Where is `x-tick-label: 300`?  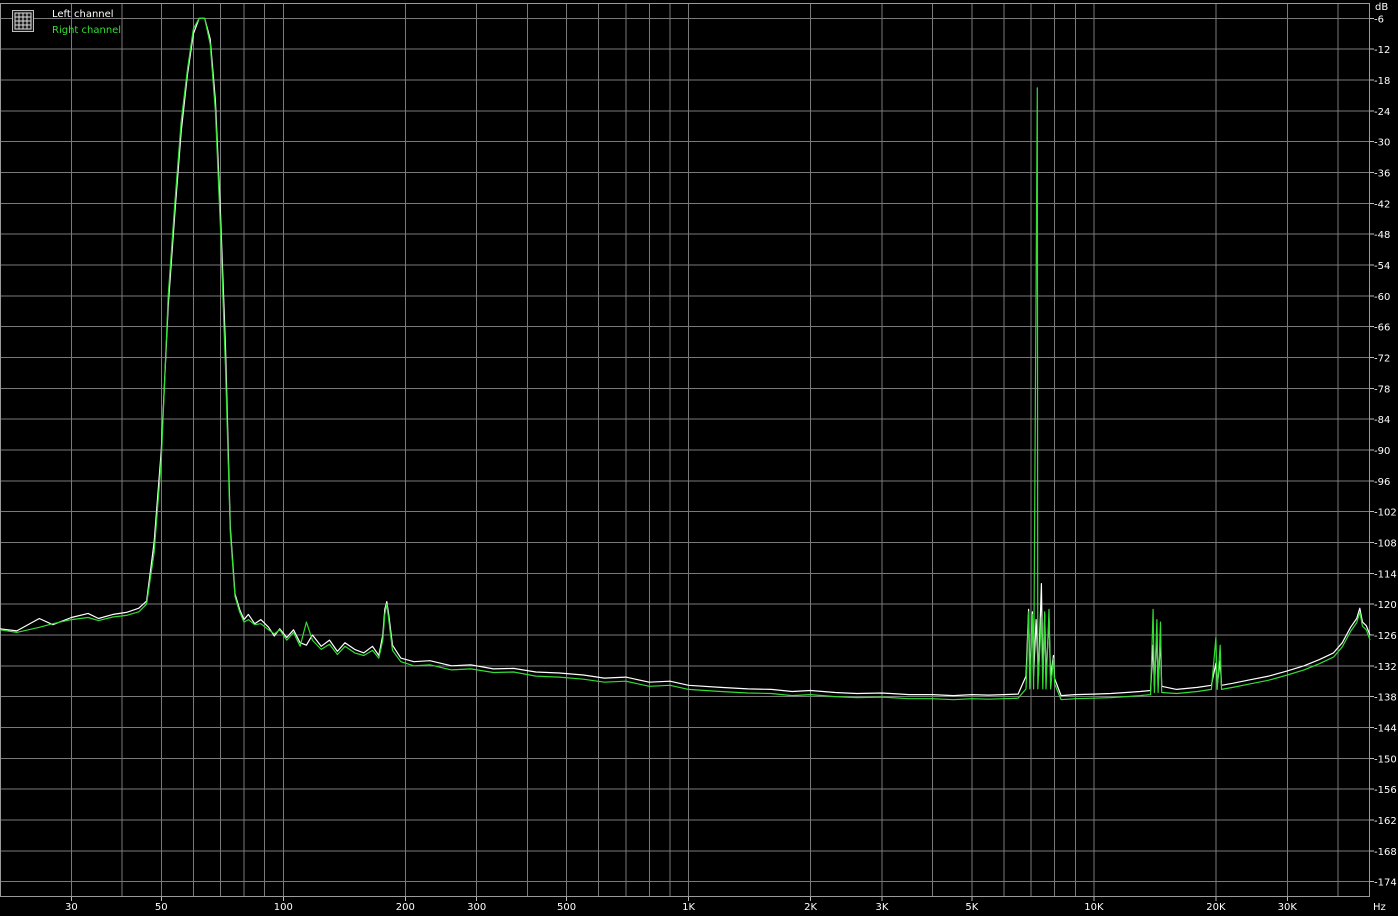 x-tick-label: 300 is located at coordinates (476, 907).